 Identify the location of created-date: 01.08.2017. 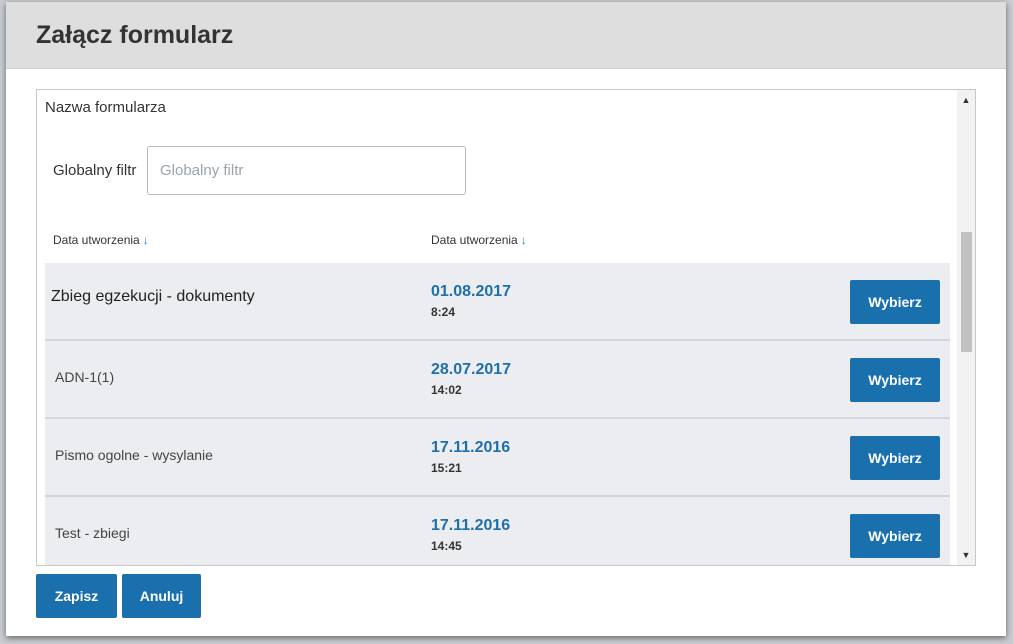
(471, 291).